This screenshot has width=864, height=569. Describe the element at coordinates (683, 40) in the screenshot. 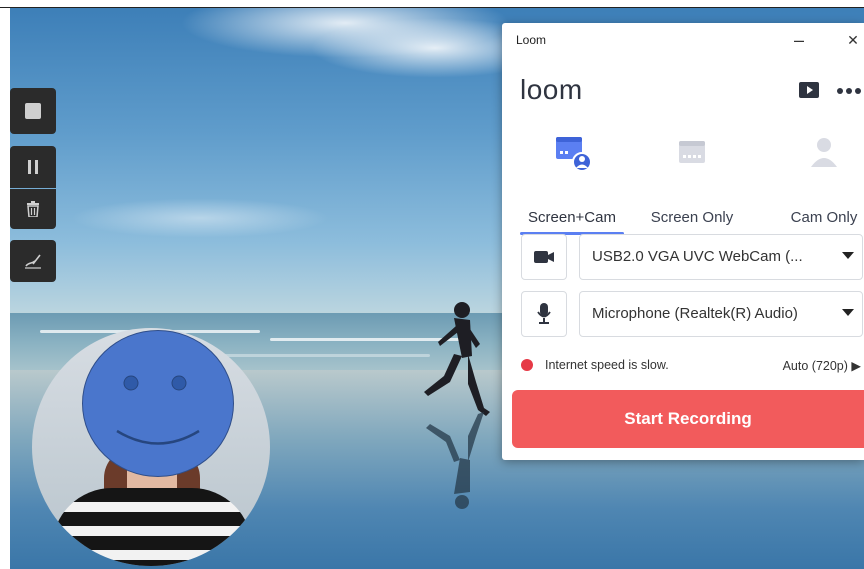

I see `title-bar: Loom – ✕` at that location.